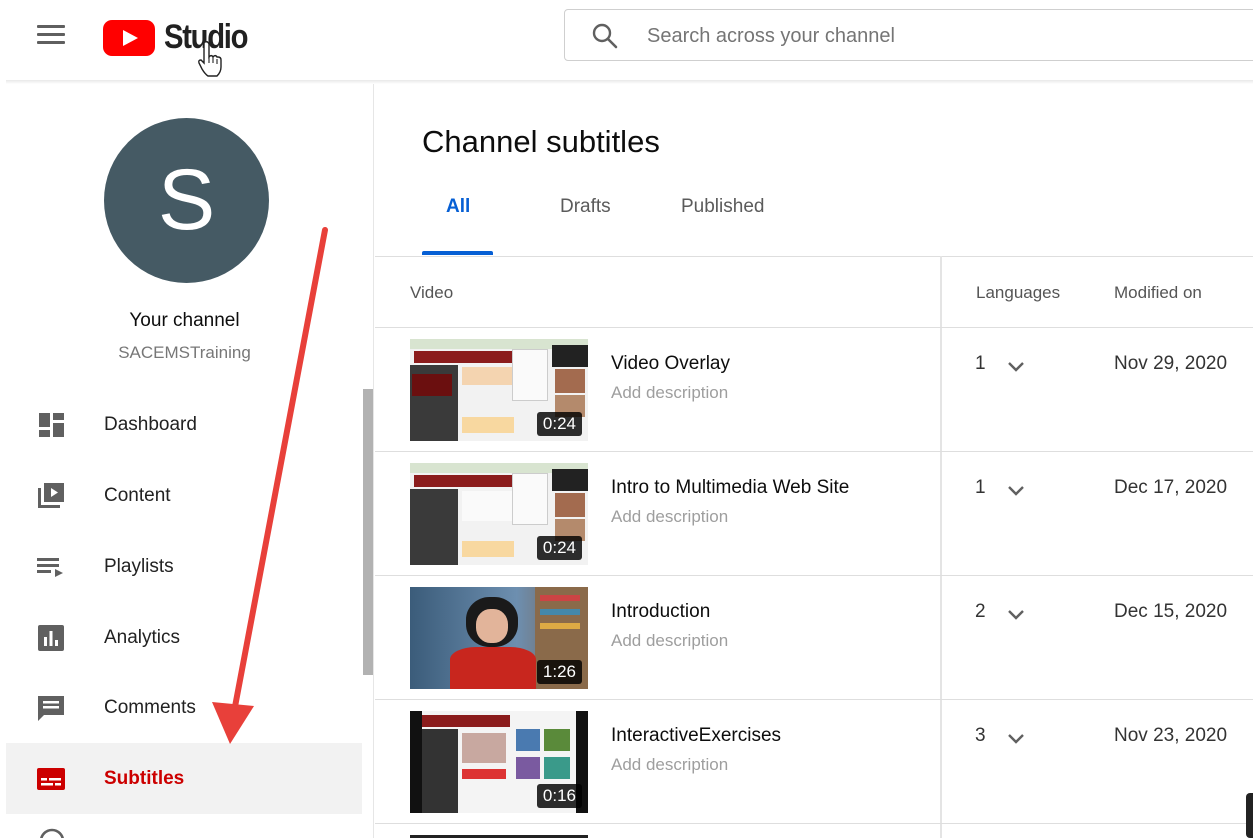 The image size is (1253, 838). I want to click on channel-name: SACEMSTraining, so click(184, 352).